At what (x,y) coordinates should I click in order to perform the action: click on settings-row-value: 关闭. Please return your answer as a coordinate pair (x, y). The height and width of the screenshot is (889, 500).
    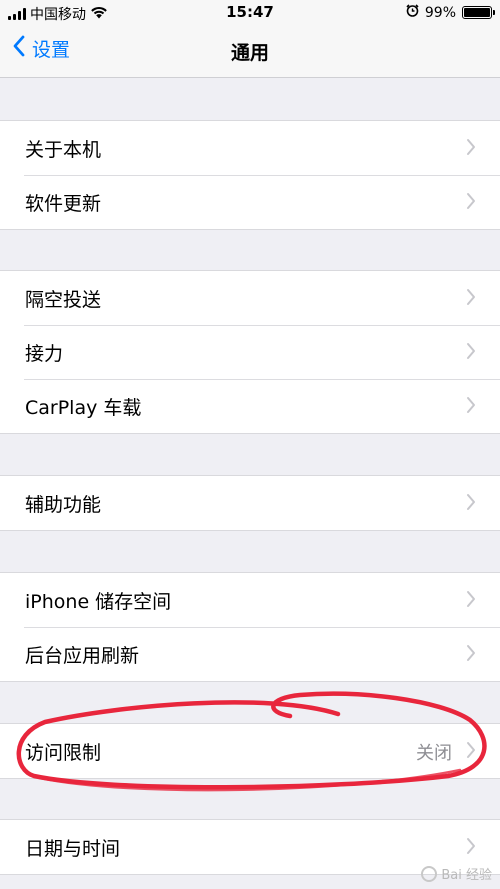
    Looking at the image, I should click on (434, 753).